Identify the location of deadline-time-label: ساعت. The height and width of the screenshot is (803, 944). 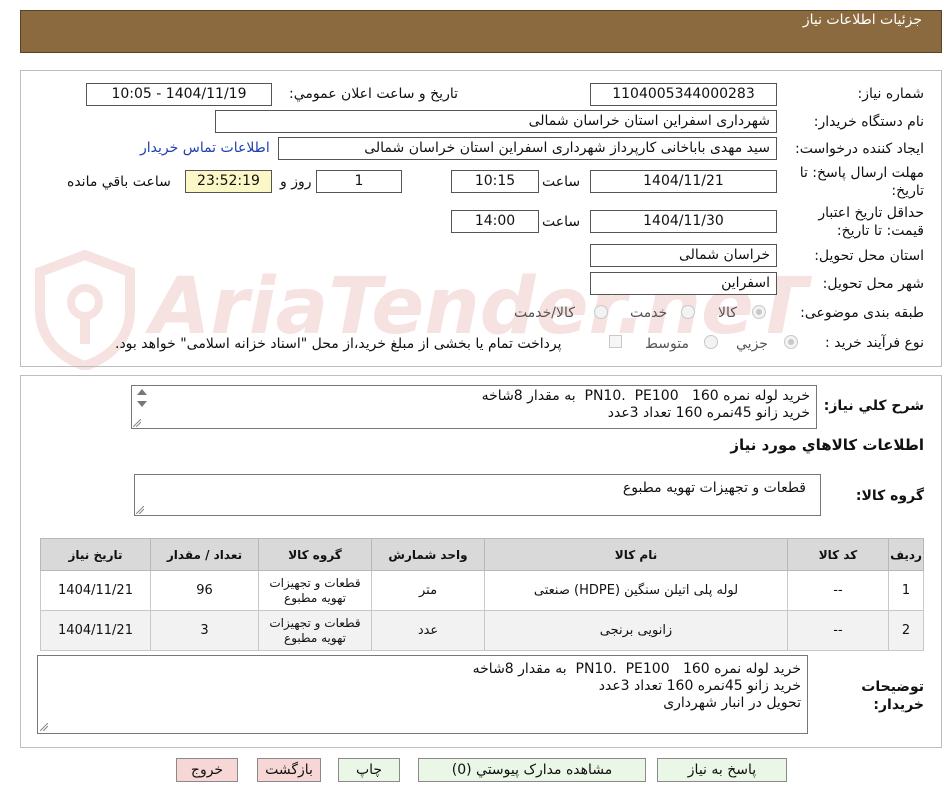
(561, 182).